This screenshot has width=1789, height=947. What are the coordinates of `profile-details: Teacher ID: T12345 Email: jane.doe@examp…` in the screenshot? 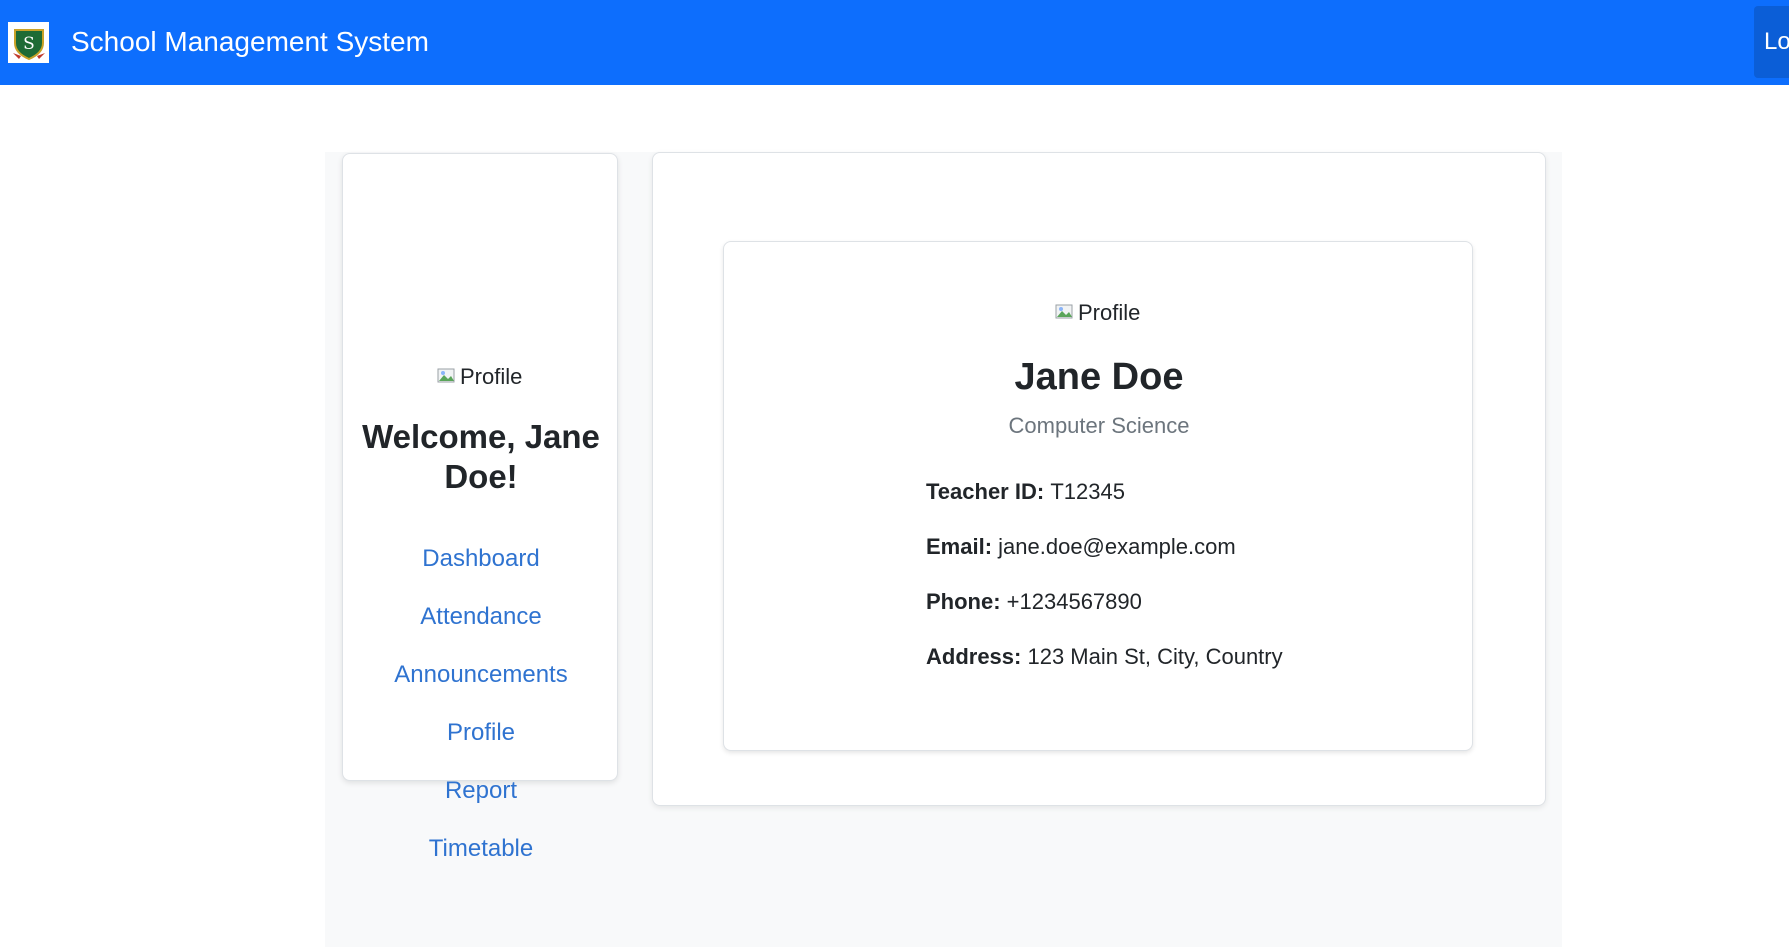 It's located at (1104, 587).